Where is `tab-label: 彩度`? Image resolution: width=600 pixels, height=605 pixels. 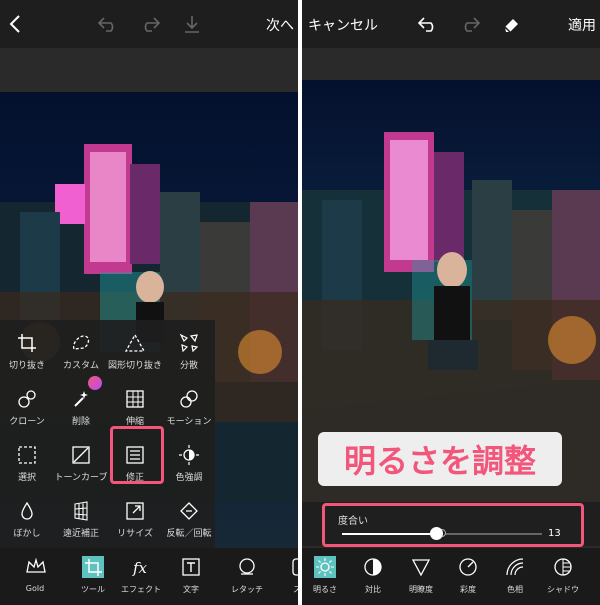
tab-label: 彩度 is located at coordinates (468, 589).